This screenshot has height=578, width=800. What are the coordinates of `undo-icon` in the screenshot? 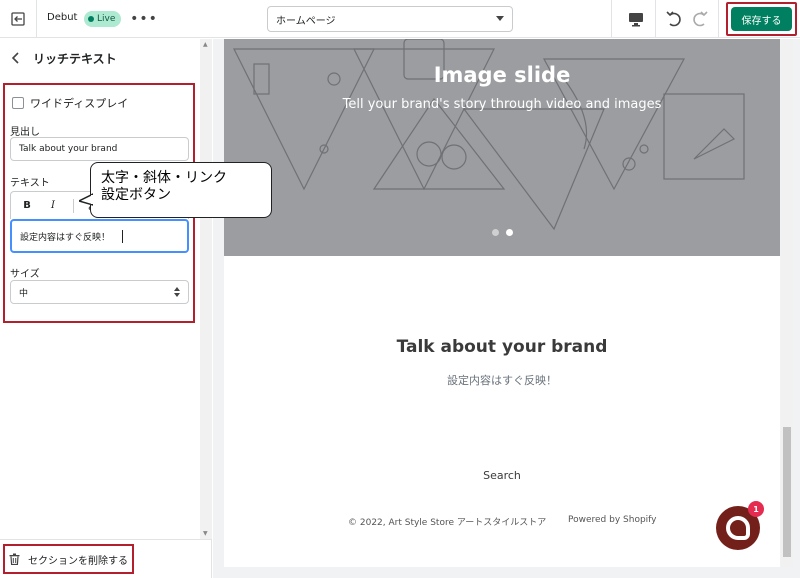 It's located at (674, 19).